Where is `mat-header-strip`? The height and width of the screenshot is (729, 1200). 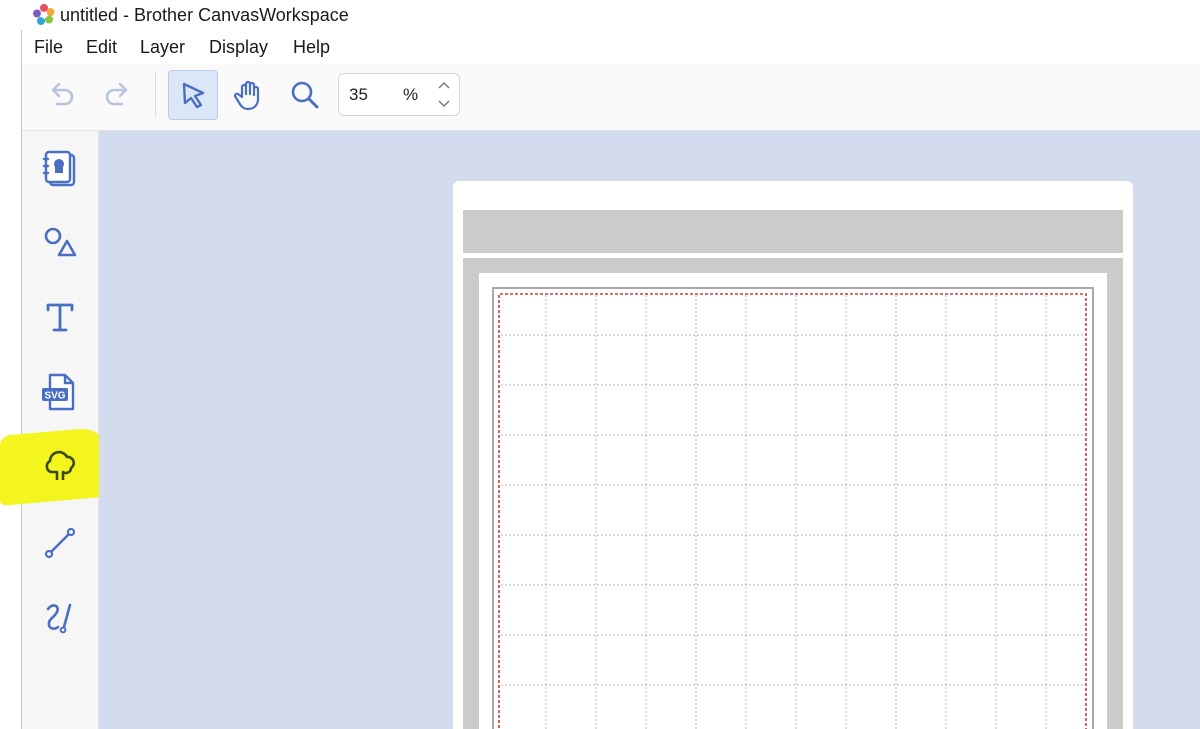
mat-header-strip is located at coordinates (793, 231).